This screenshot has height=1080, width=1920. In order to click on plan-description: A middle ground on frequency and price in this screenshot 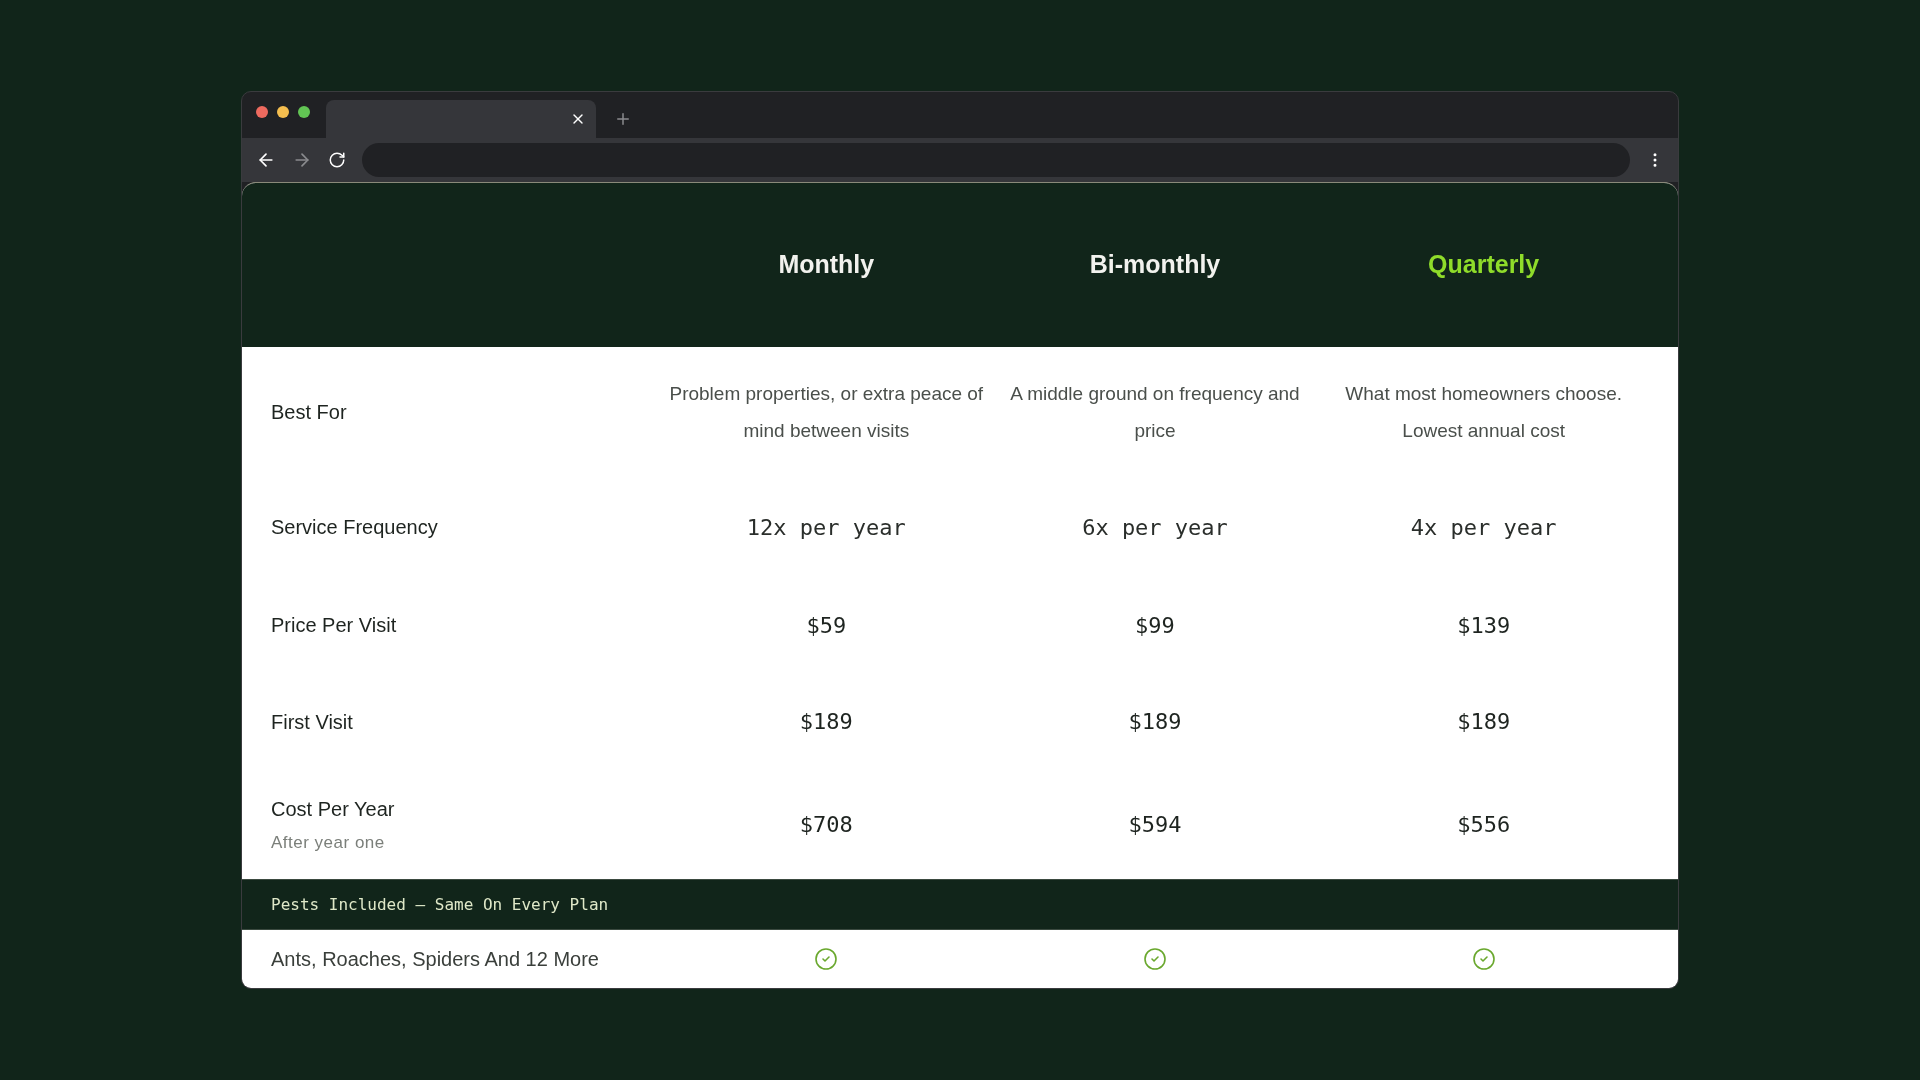, I will do `click(1155, 412)`.